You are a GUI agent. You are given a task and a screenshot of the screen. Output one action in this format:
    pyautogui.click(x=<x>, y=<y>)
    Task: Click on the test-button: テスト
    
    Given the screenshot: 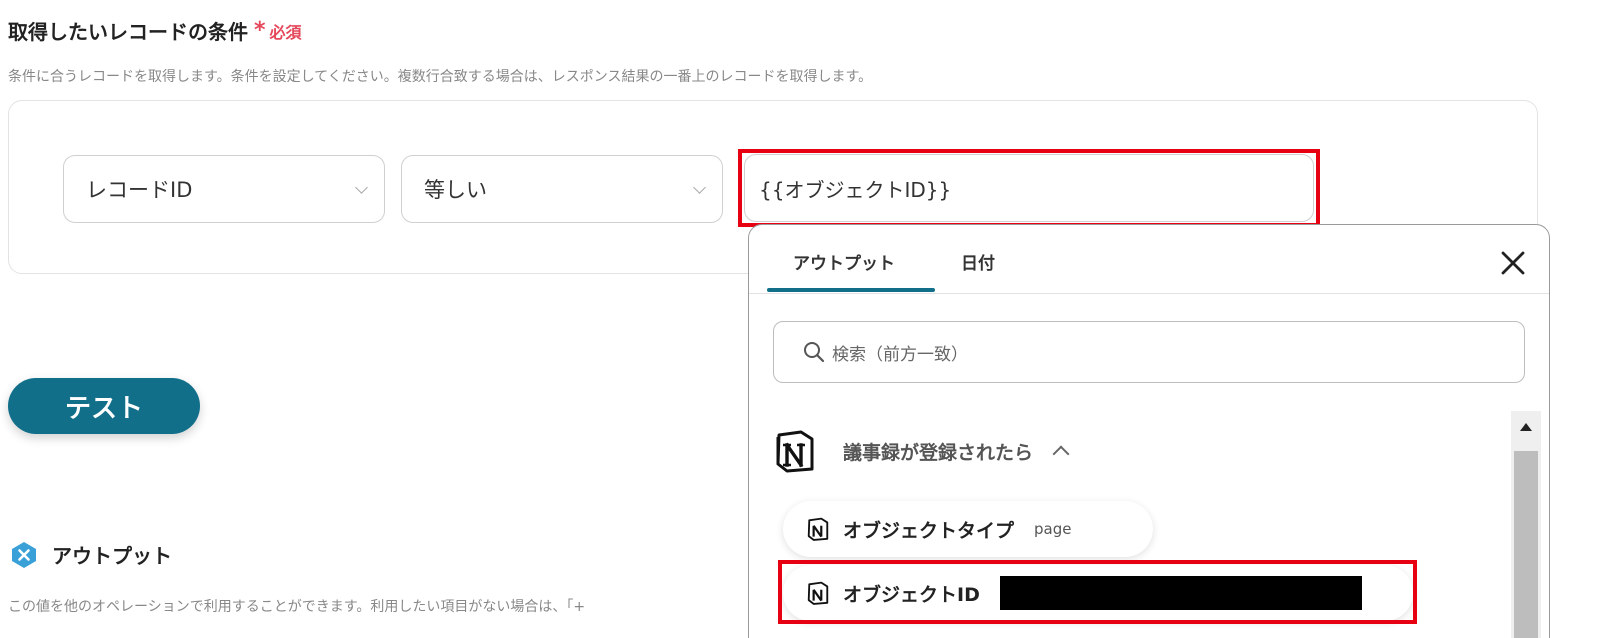 What is the action you would take?
    pyautogui.click(x=104, y=406)
    